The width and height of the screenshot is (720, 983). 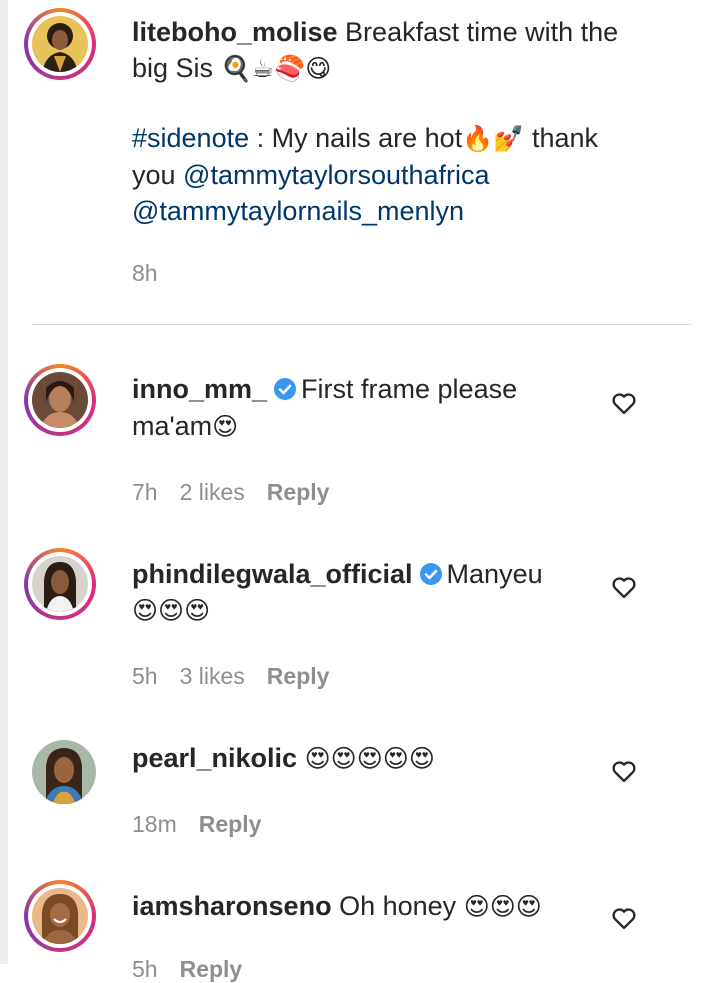 What do you see at coordinates (232, 906) in the screenshot?
I see `comment-username: iamsharonseno` at bounding box center [232, 906].